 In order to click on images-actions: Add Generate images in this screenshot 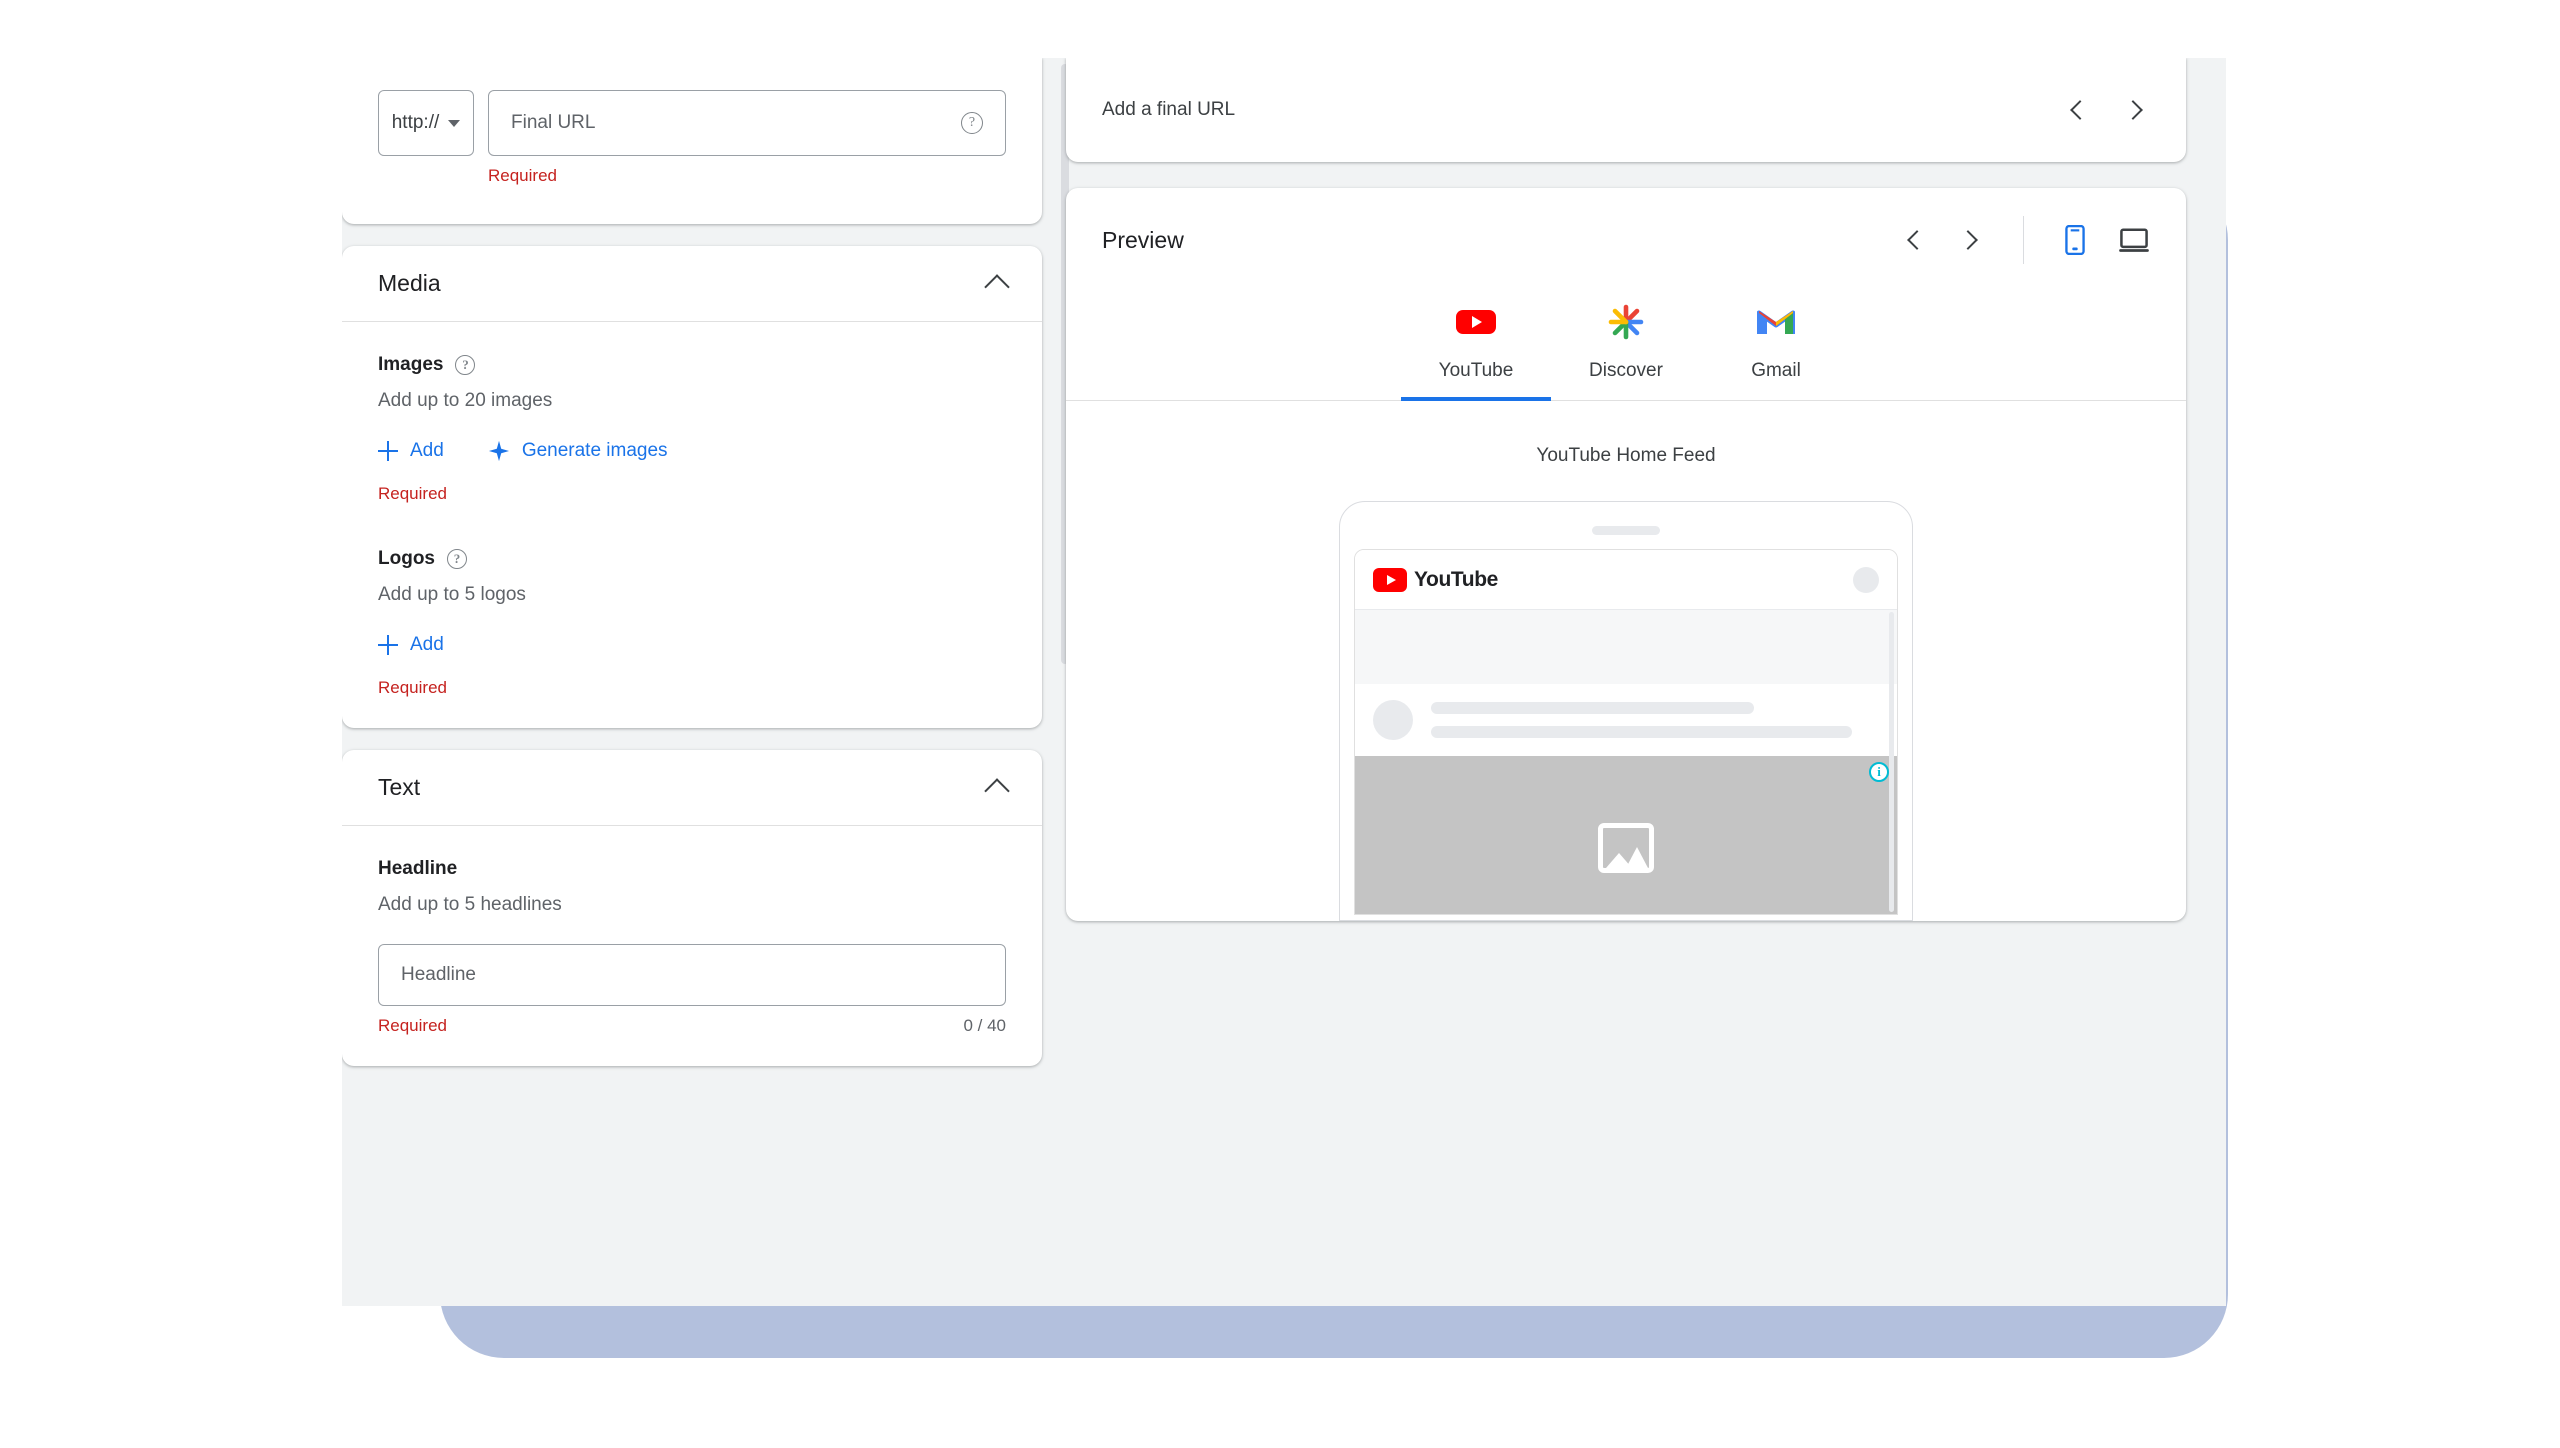, I will do `click(692, 451)`.